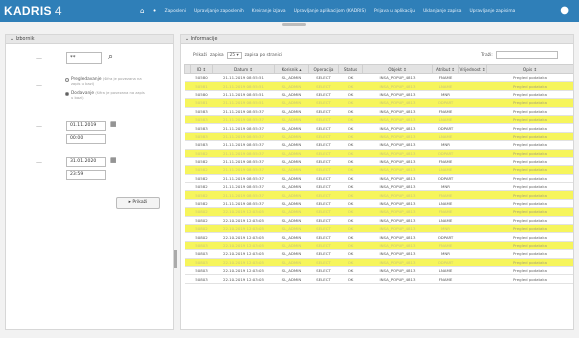 This screenshot has width=579, height=338. I want to click on time-to-field: 23:59, so click(86, 175).